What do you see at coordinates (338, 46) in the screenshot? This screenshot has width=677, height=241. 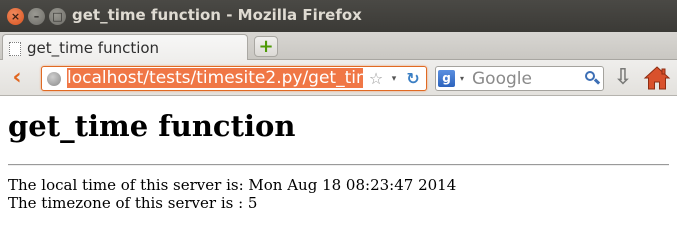 I see `tab-strip: get_time function +` at bounding box center [338, 46].